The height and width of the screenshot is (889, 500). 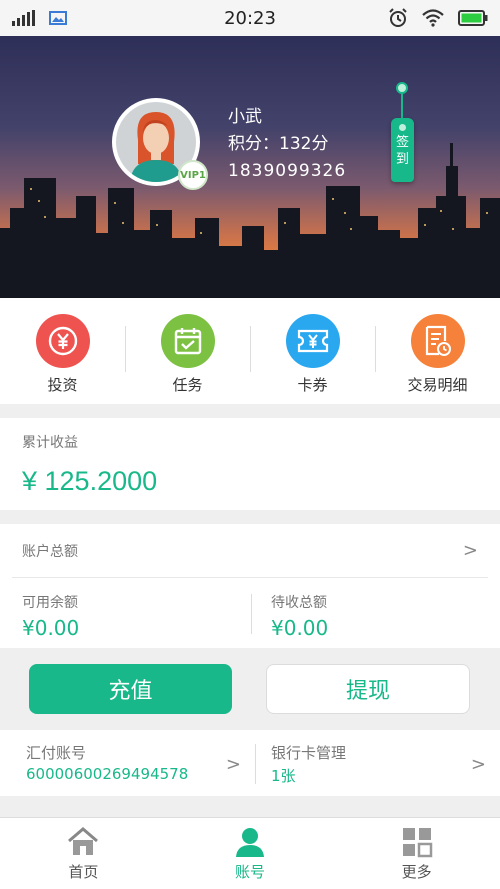 What do you see at coordinates (416, 872) in the screenshot?
I see `nav-more-label: 更多` at bounding box center [416, 872].